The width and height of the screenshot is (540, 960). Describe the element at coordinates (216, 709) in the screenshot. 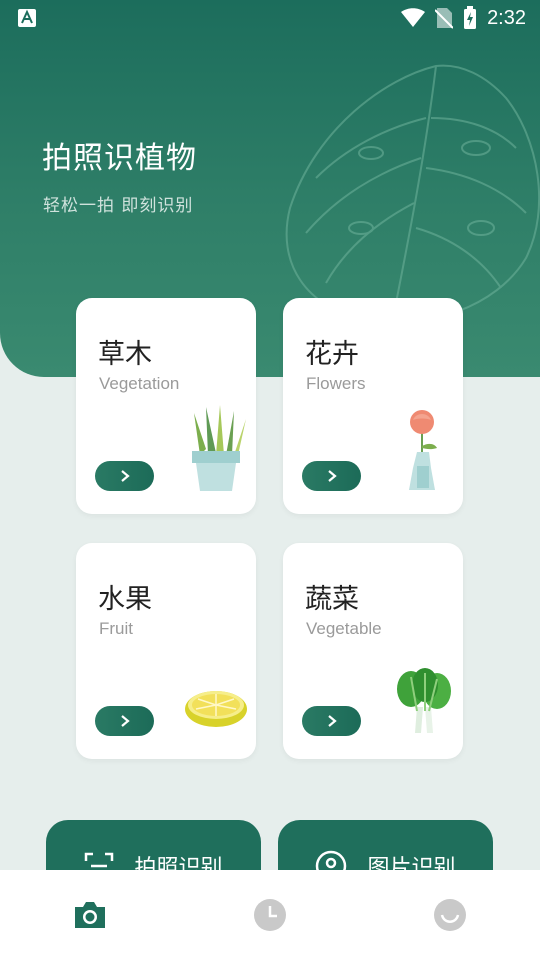

I see `lemon-icon` at that location.